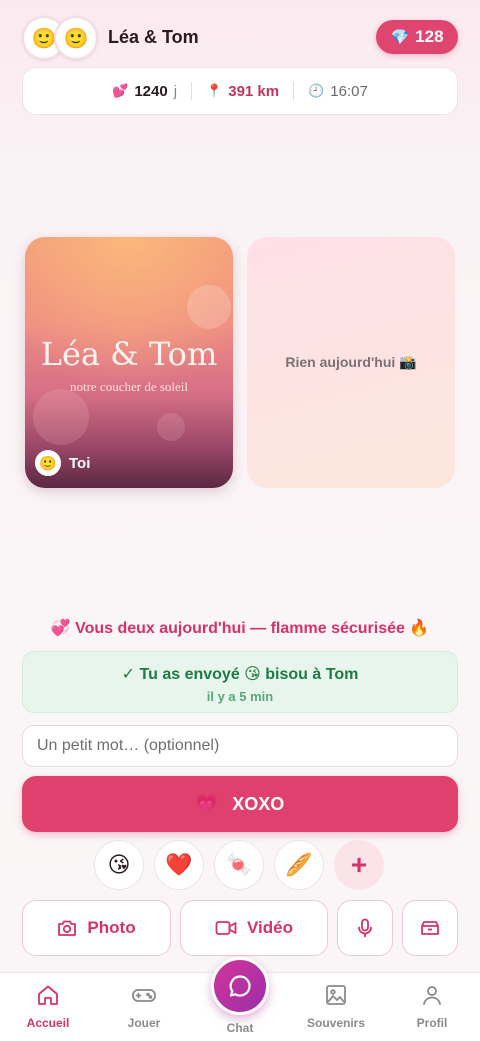  Describe the element at coordinates (432, 1023) in the screenshot. I see `nav-profile-label: Profil` at that location.